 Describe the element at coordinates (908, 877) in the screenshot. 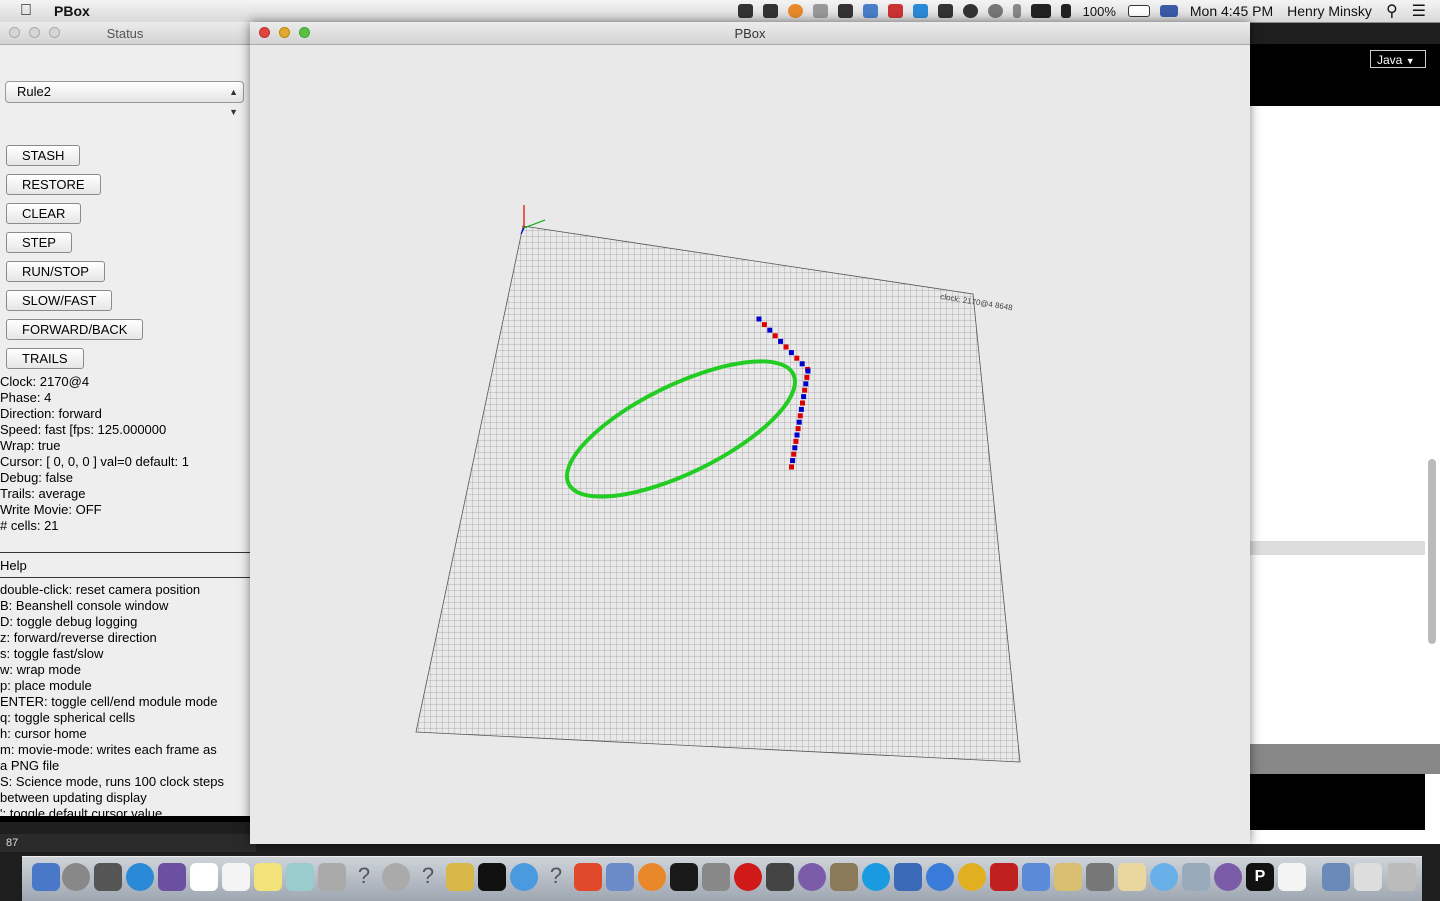

I see `dashboard-icon` at that location.